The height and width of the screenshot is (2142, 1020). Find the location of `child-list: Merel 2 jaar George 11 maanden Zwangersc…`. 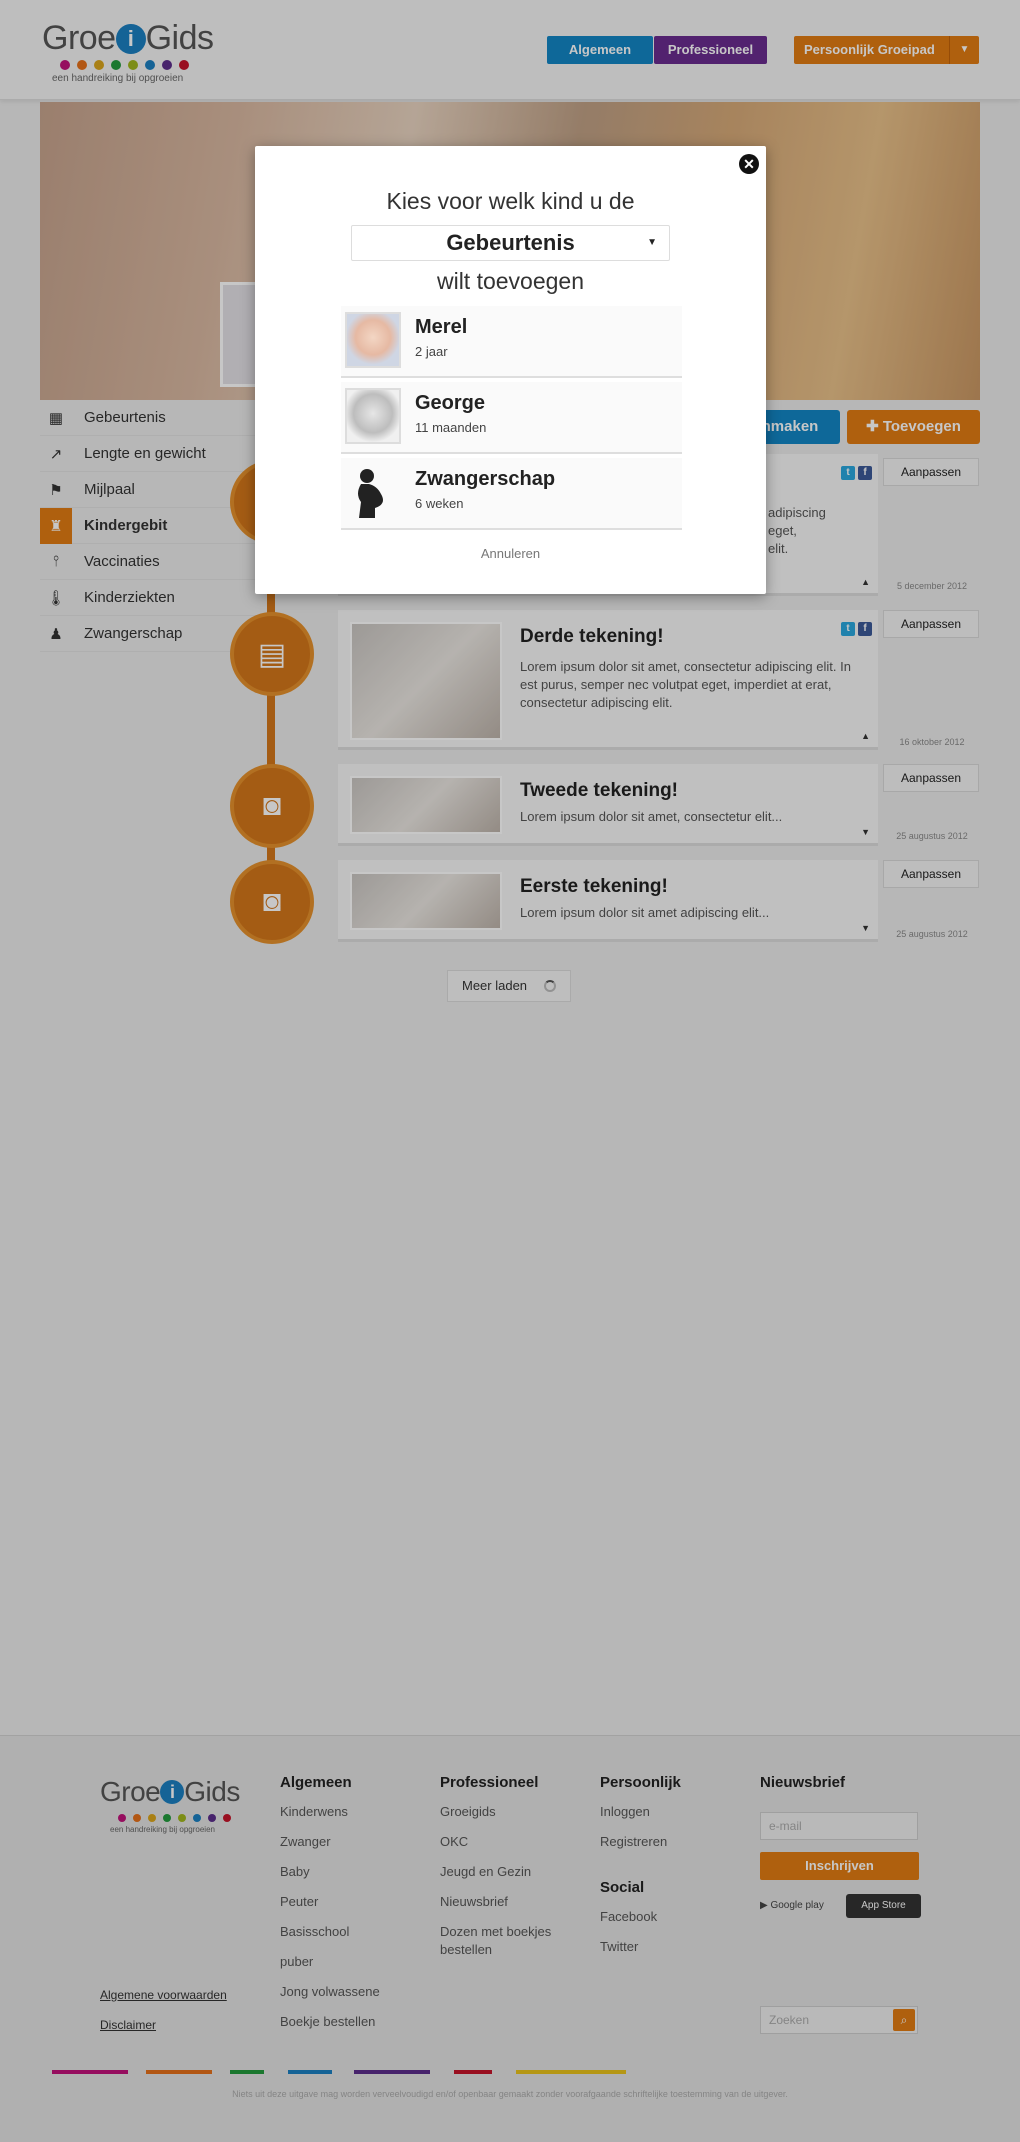

child-list: Merel 2 jaar George 11 maanden Zwangersc… is located at coordinates (511, 420).